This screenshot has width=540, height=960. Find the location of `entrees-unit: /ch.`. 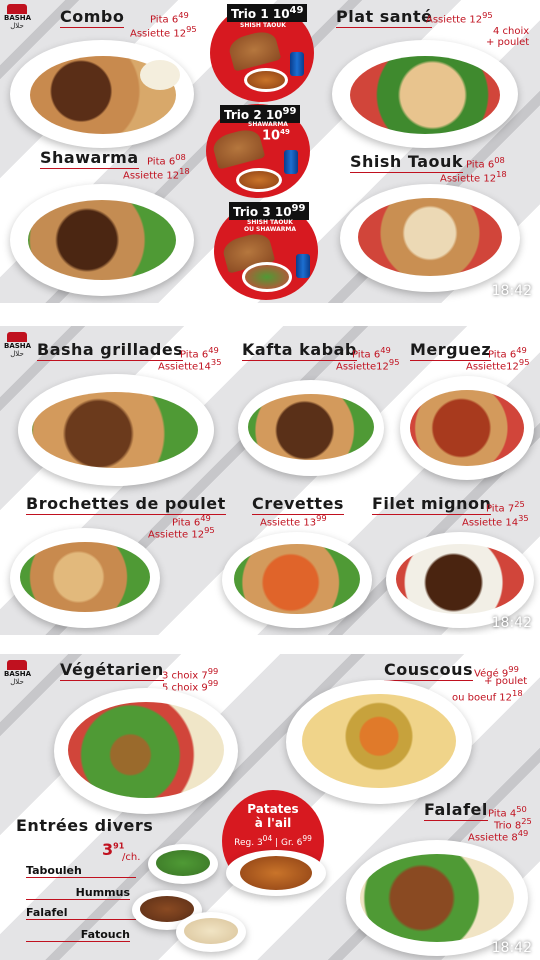

entrees-unit: /ch. is located at coordinates (131, 857).